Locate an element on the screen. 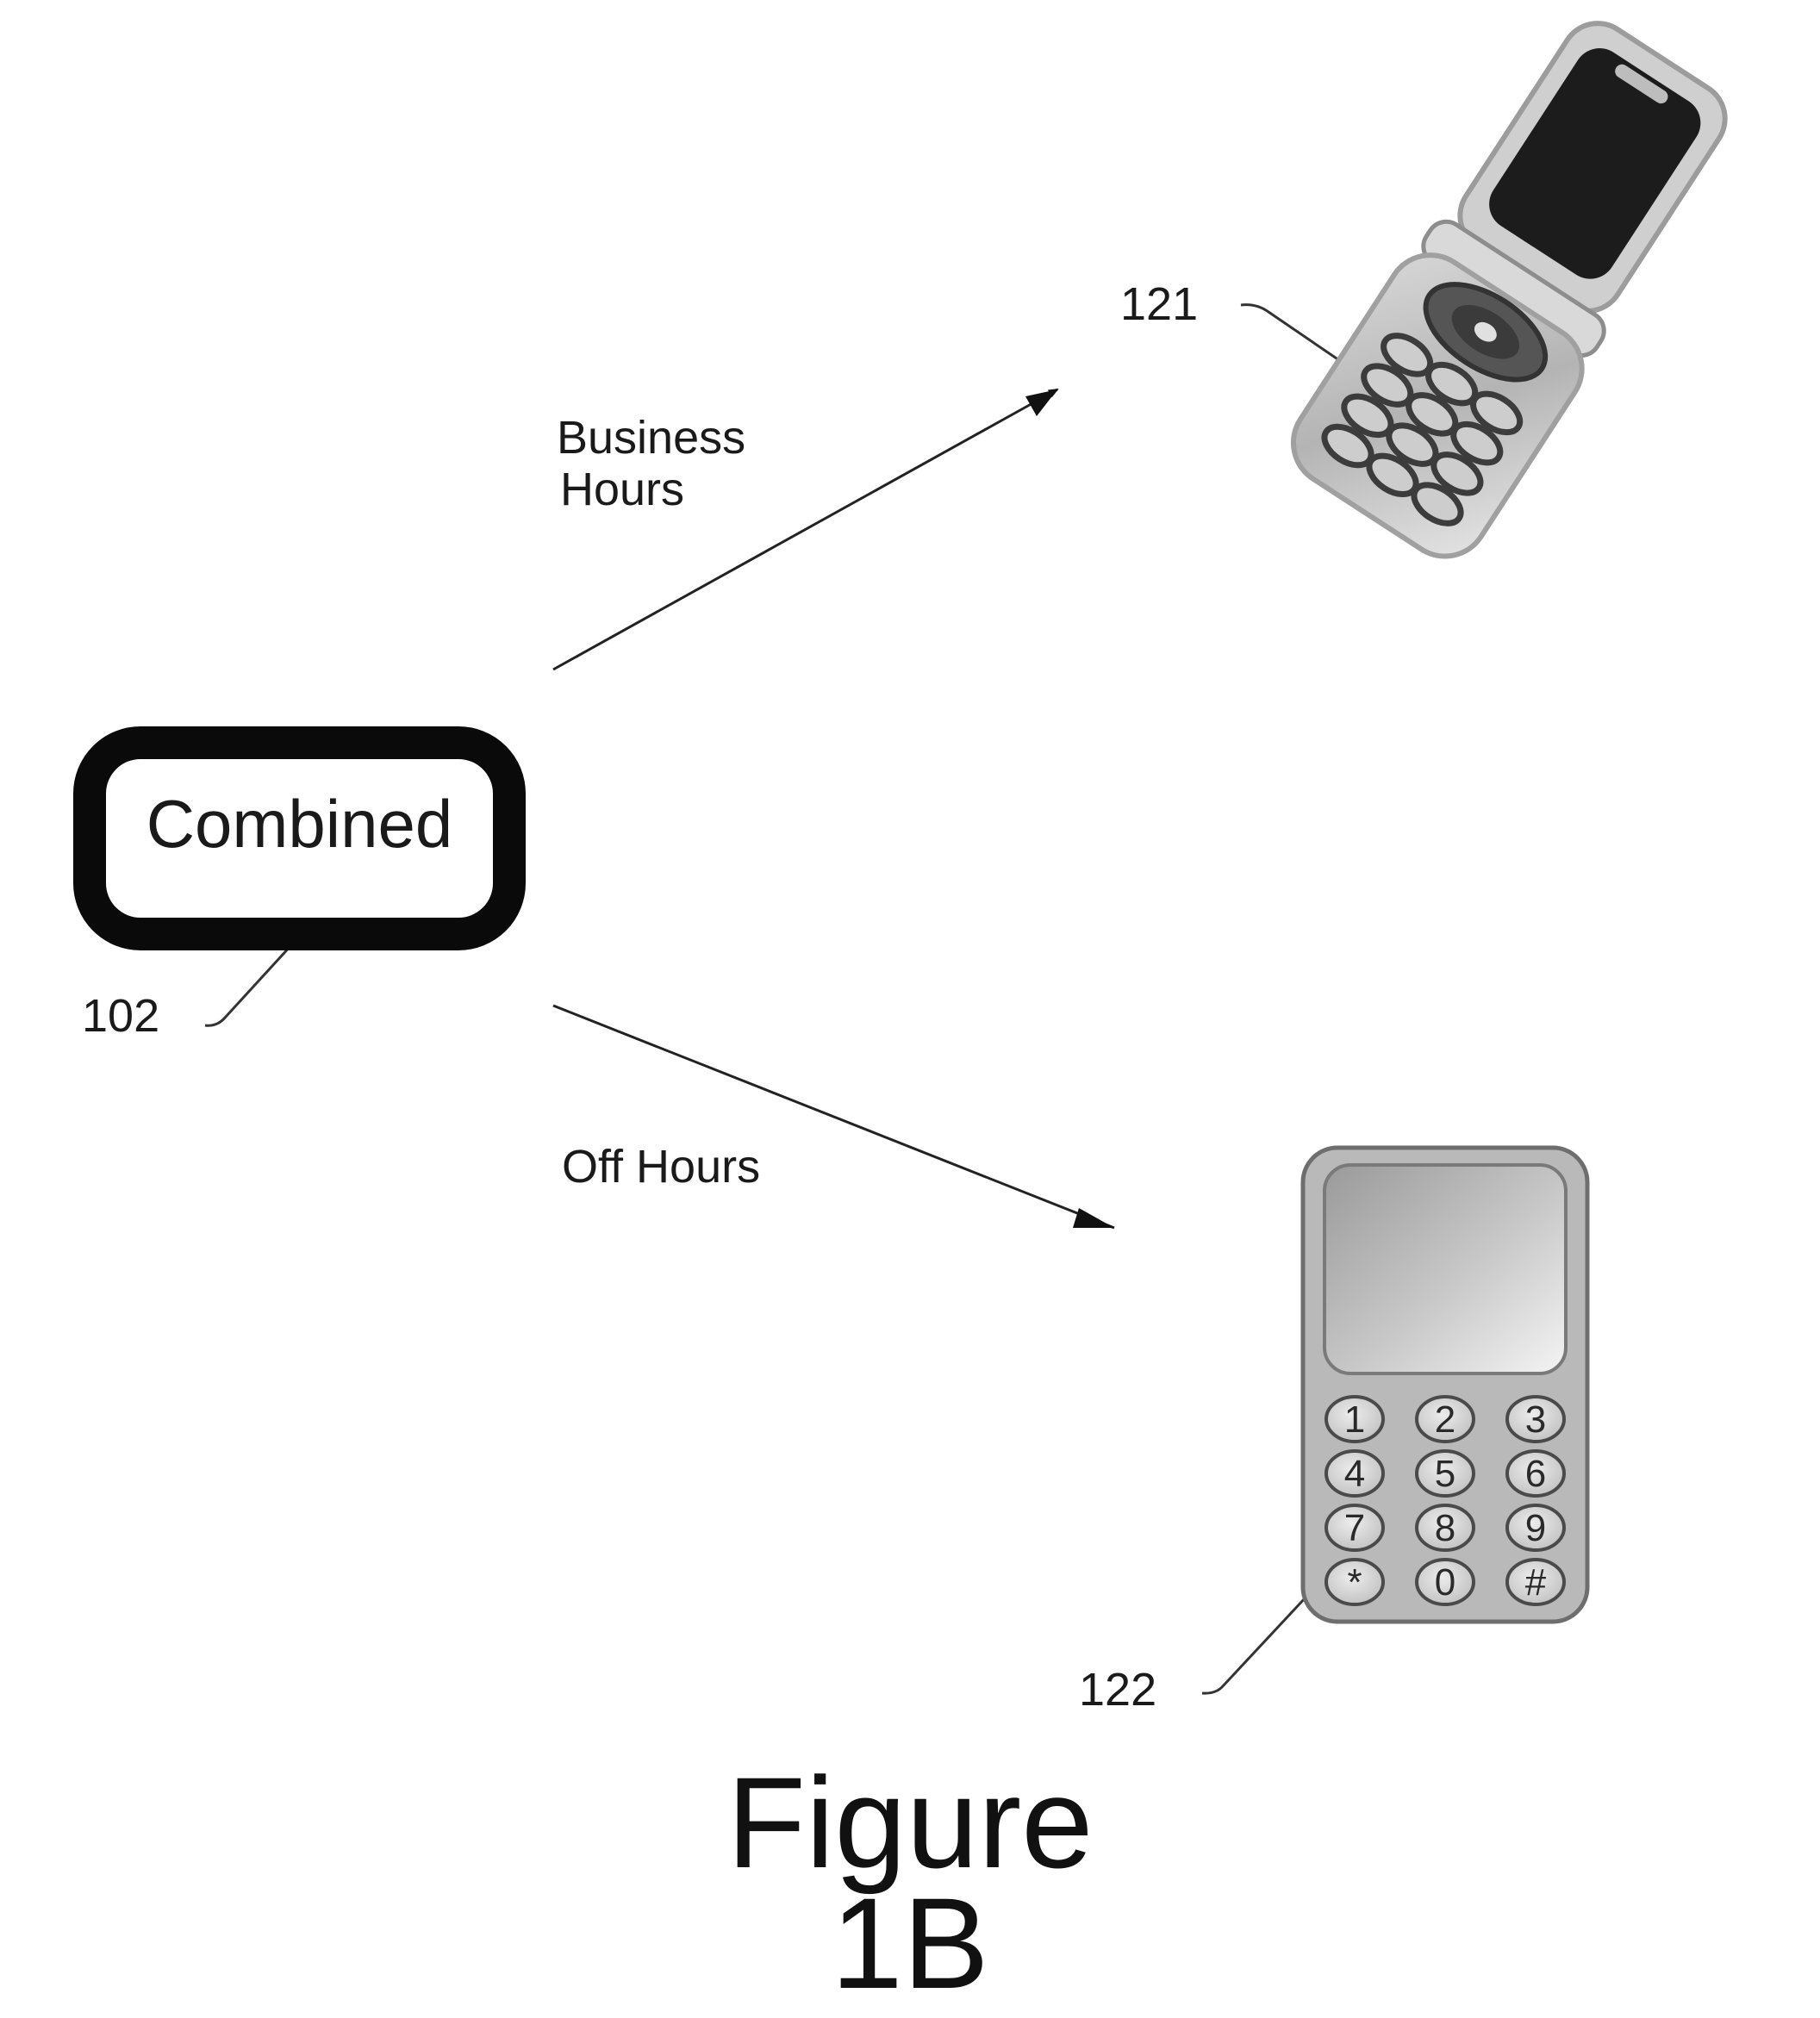  keypad-key: 7 is located at coordinates (1354, 1528).